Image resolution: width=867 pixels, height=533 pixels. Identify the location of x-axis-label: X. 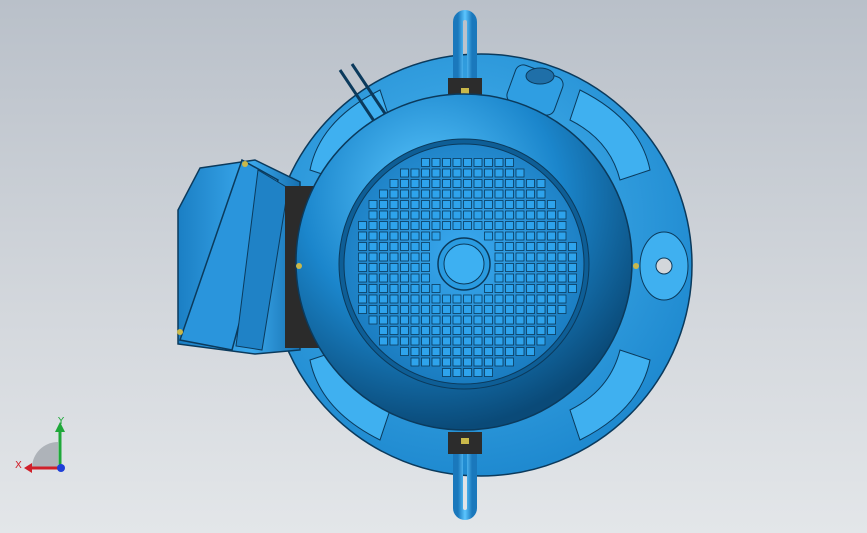
(18, 465).